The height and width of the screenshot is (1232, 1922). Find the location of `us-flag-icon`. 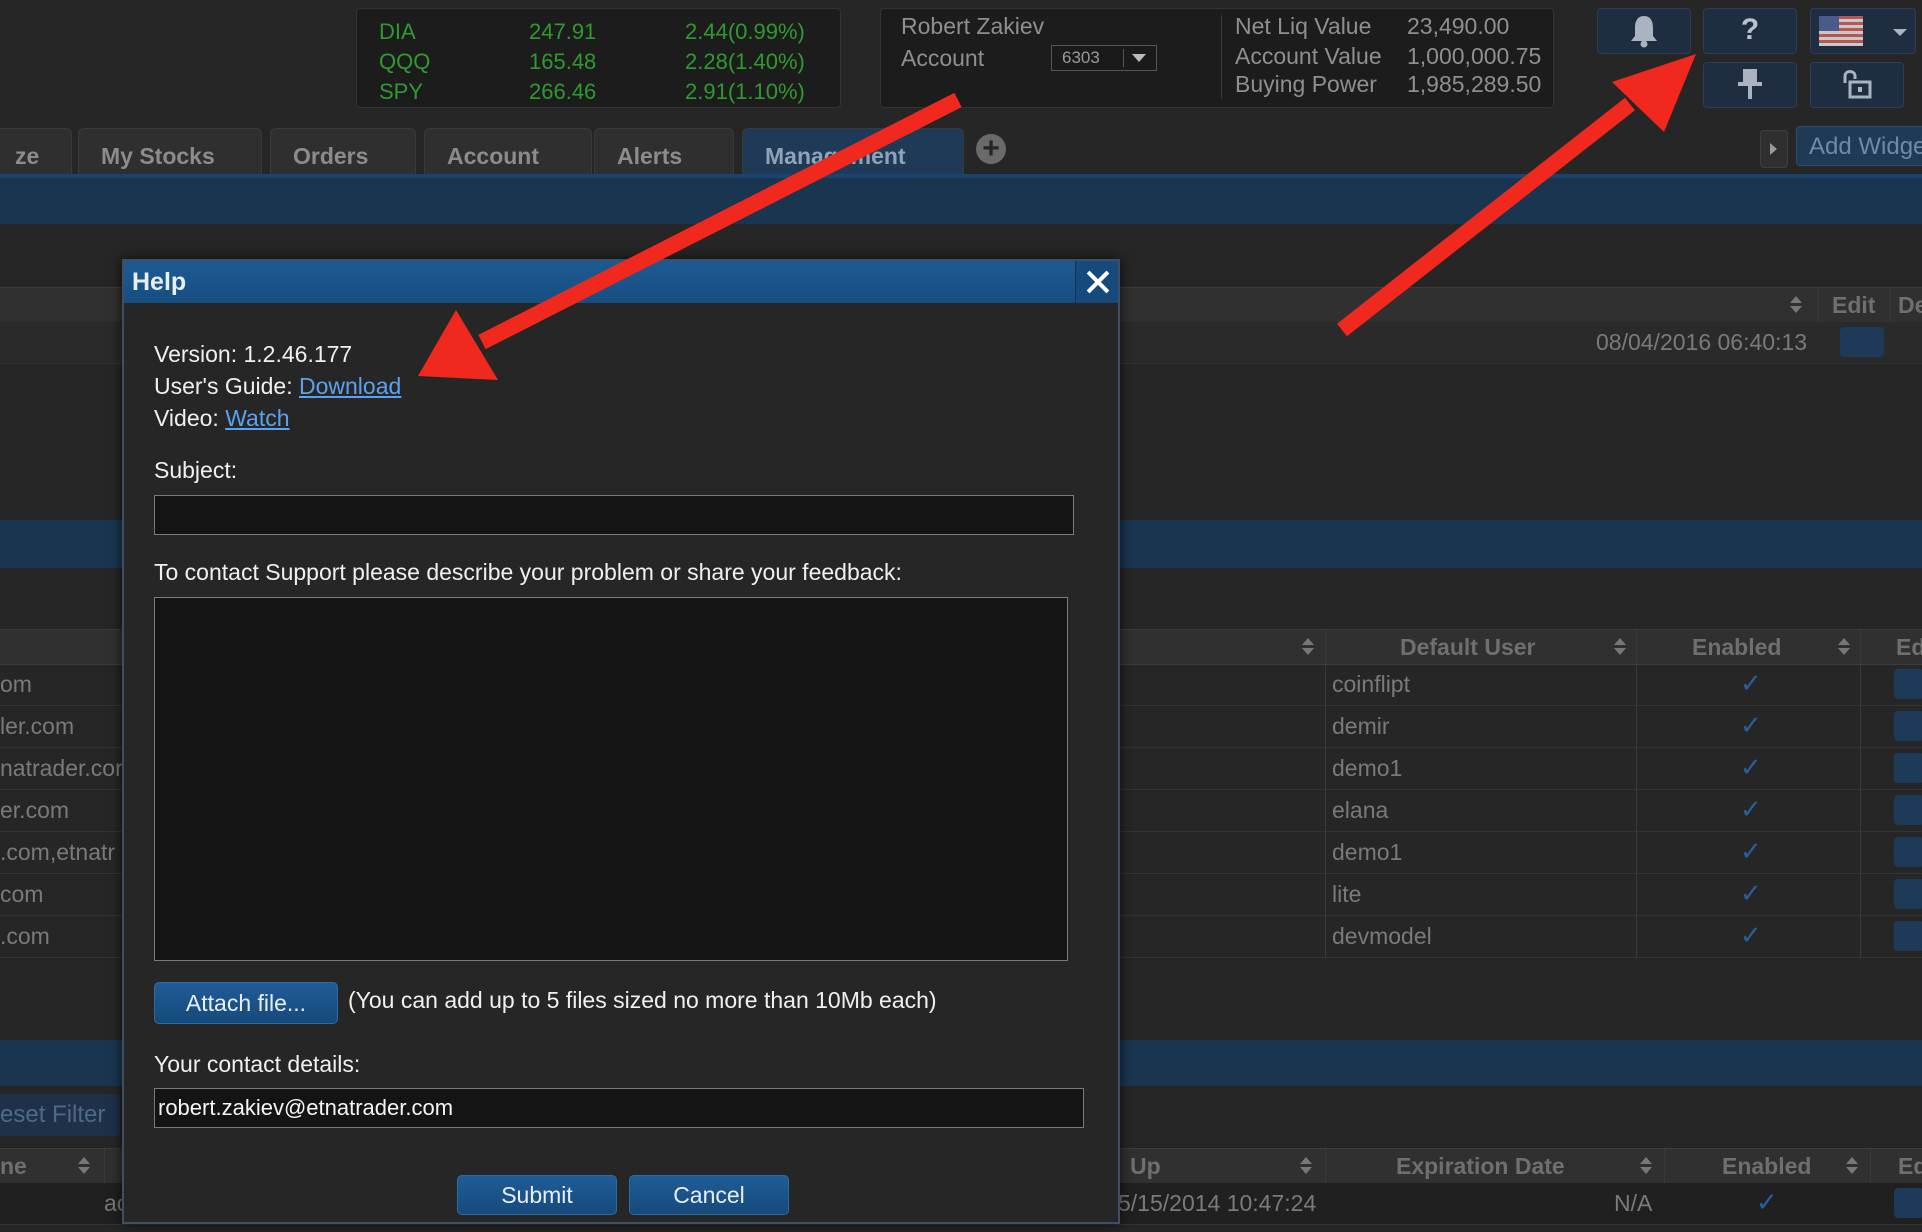

us-flag-icon is located at coordinates (1841, 31).